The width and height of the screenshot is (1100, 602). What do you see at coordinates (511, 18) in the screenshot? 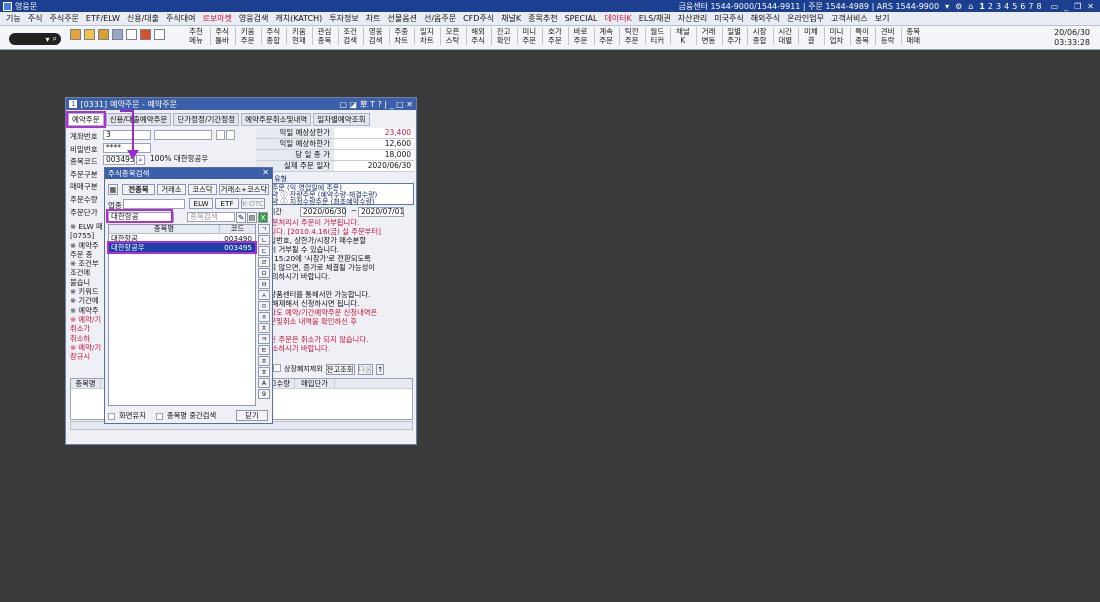
I see `menu-item: 채널K` at bounding box center [511, 18].